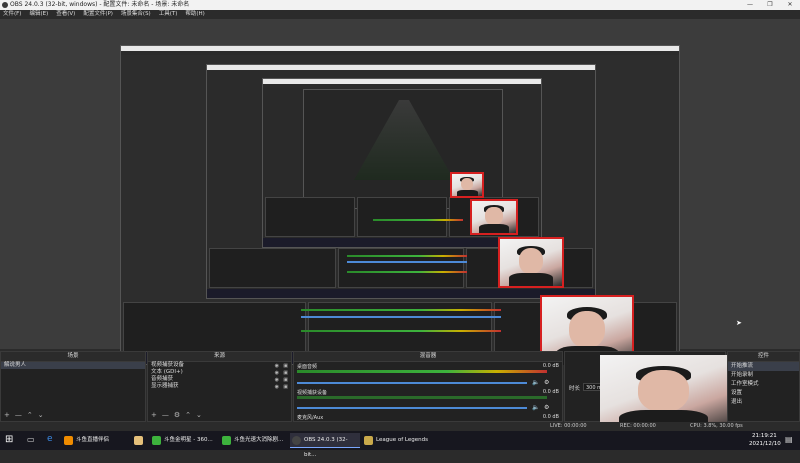  I want to click on remove-source-button: —, so click(165, 415).